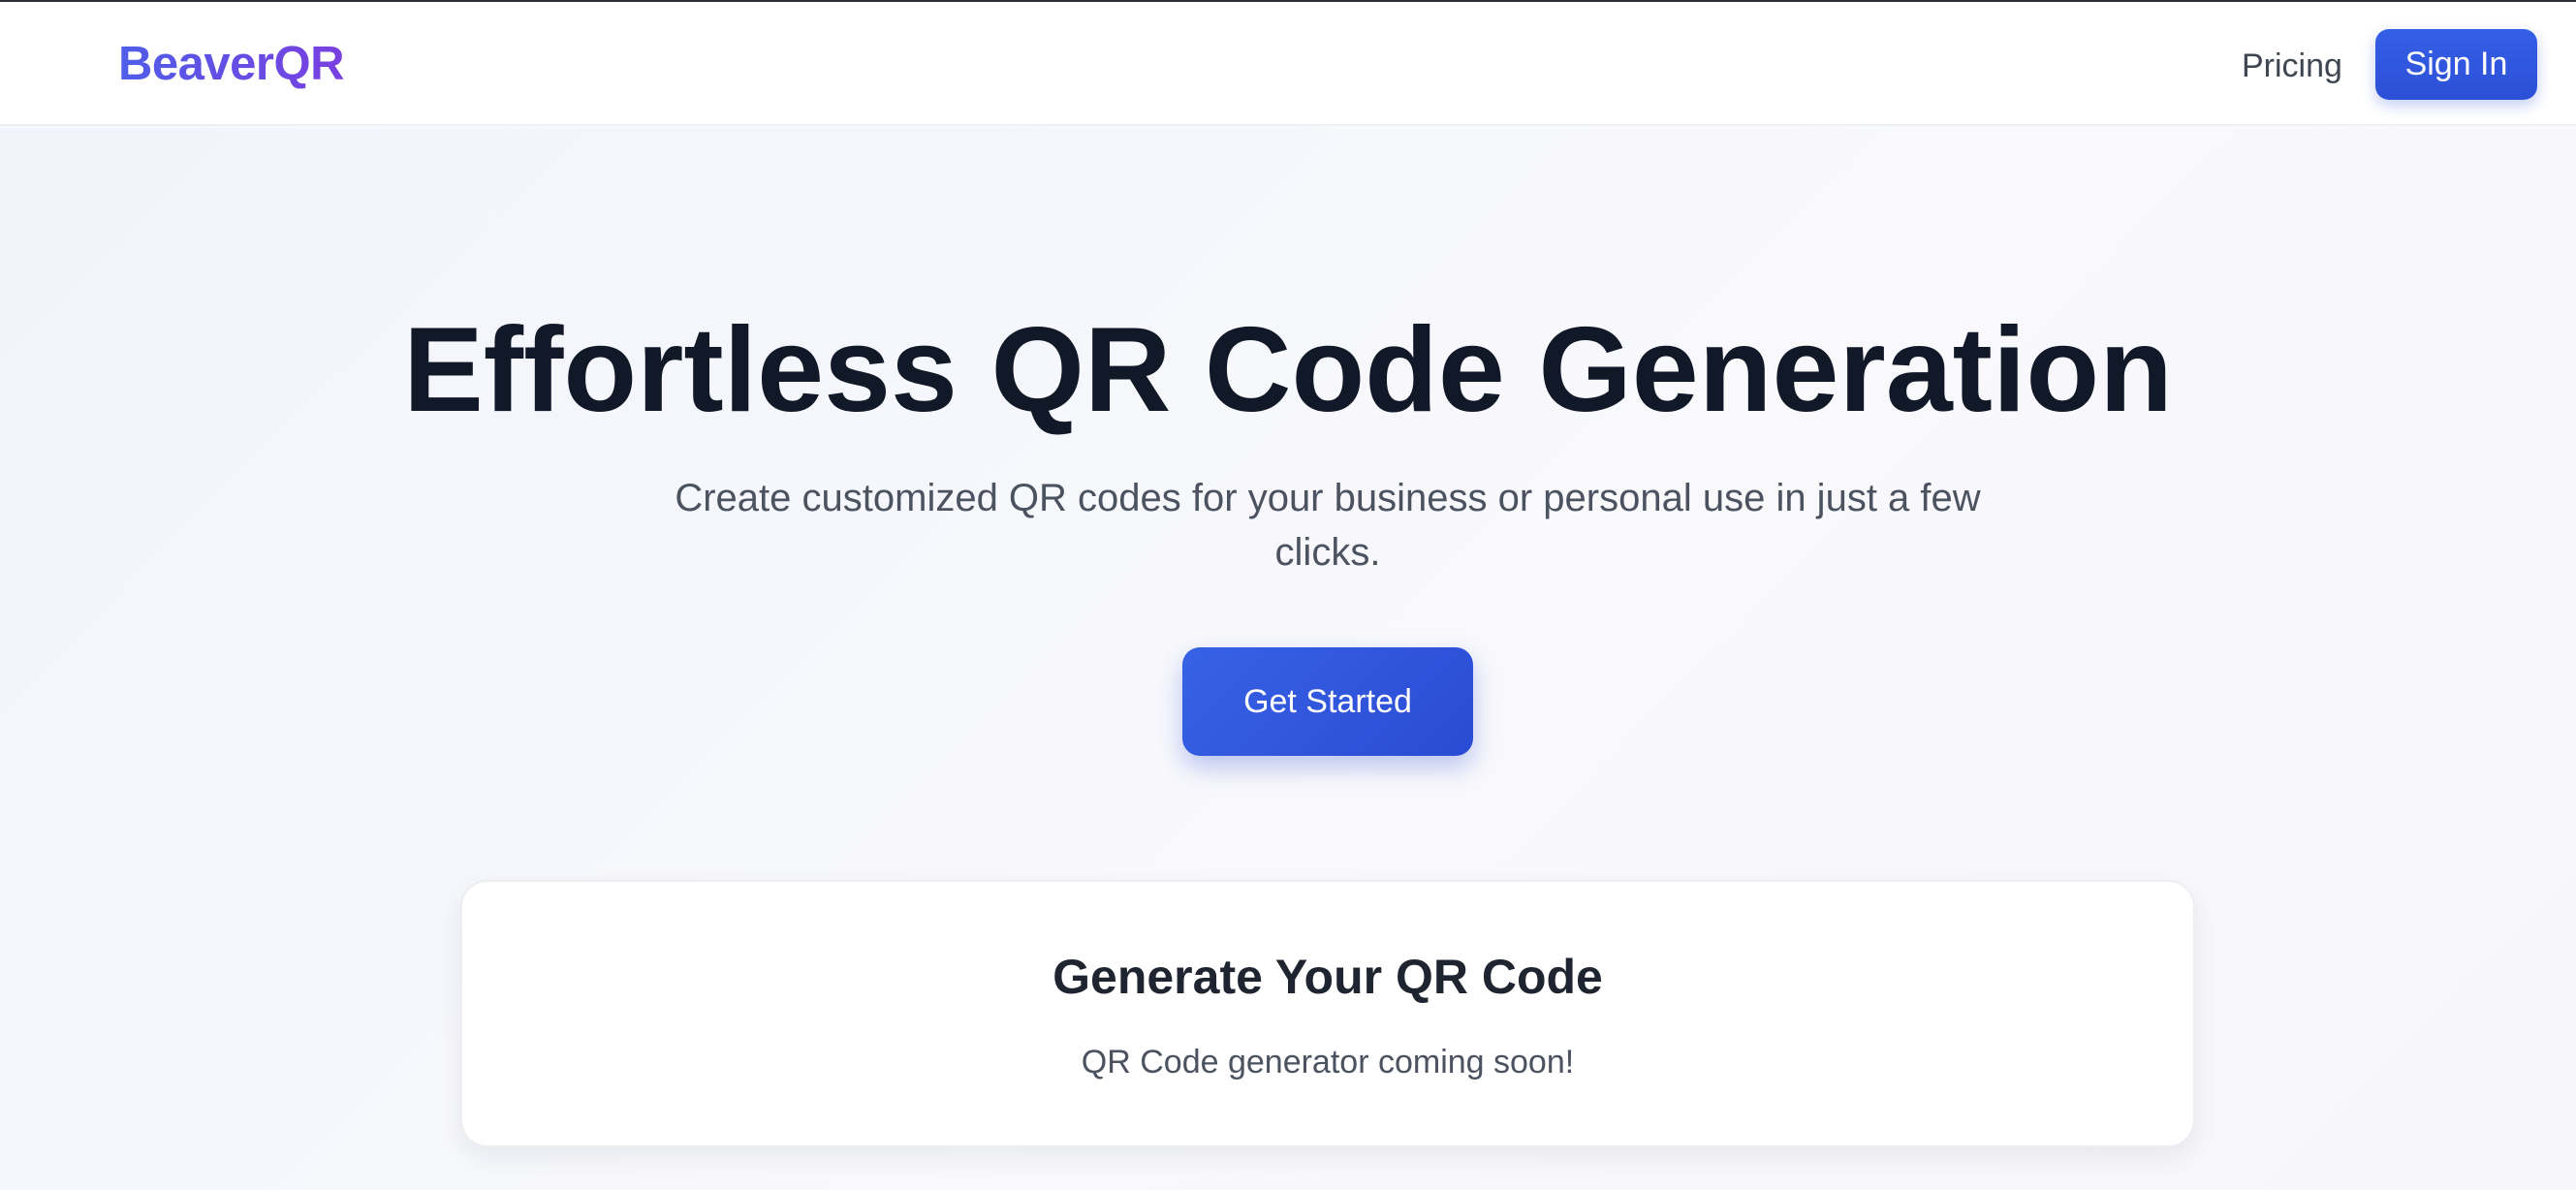 Image resolution: width=2576 pixels, height=1190 pixels. I want to click on hero-title: Effortless QR Code Generation, so click(1288, 370).